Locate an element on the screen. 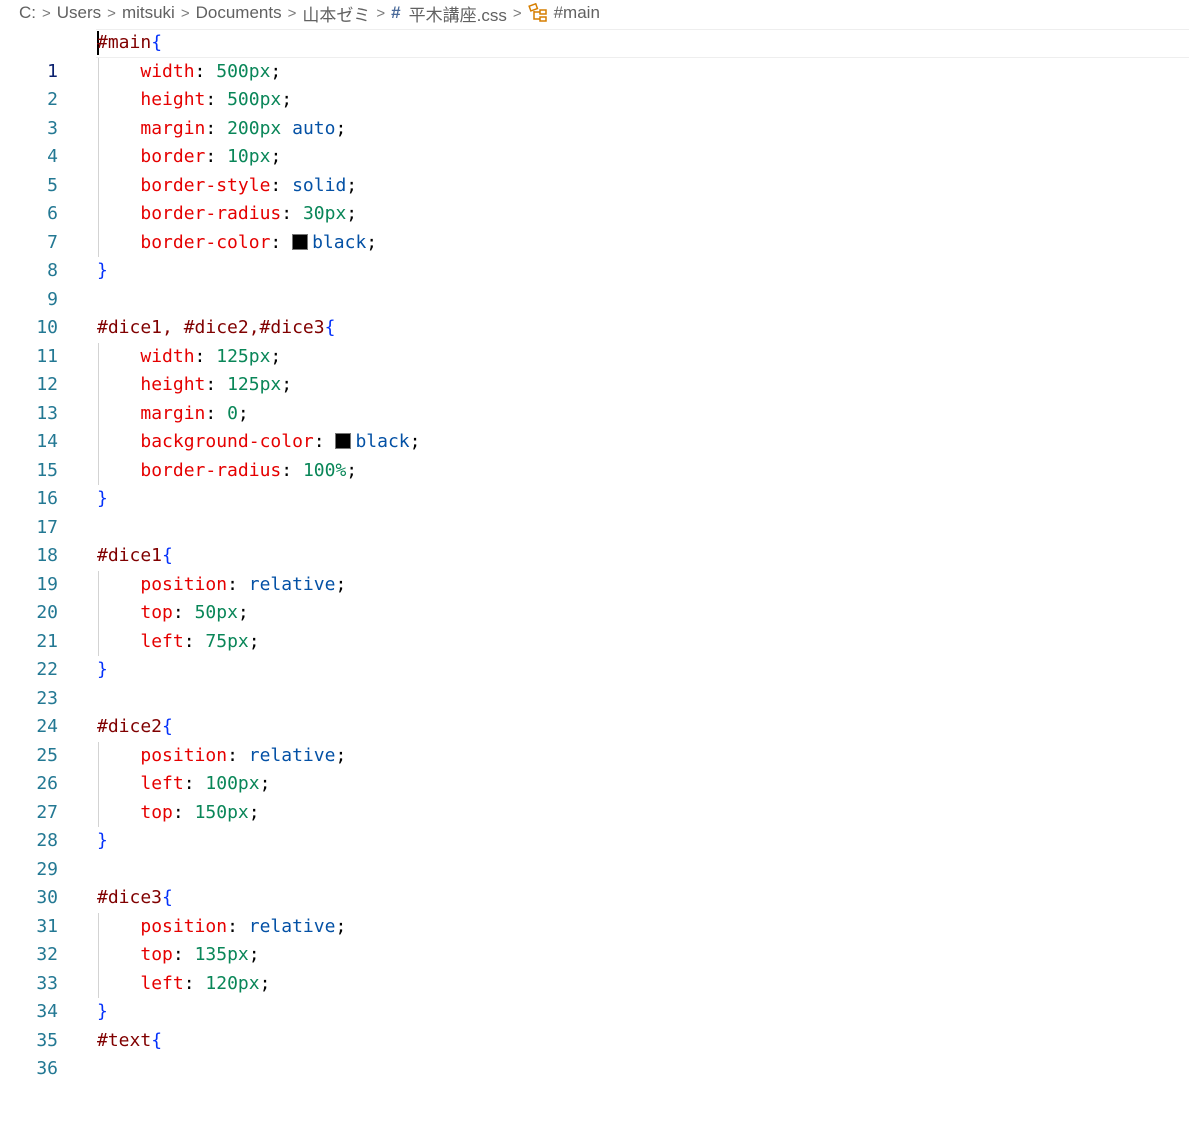 The image size is (1189, 1141). code-line: 22 left: 75px; is located at coordinates (594, 654).